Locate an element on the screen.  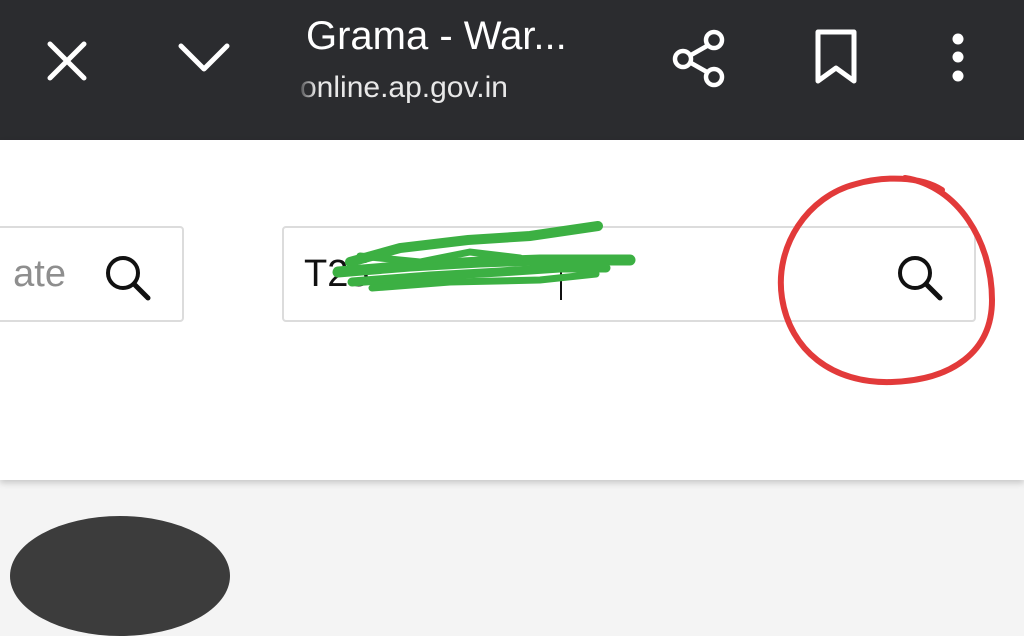
close-icon is located at coordinates (67, 61).